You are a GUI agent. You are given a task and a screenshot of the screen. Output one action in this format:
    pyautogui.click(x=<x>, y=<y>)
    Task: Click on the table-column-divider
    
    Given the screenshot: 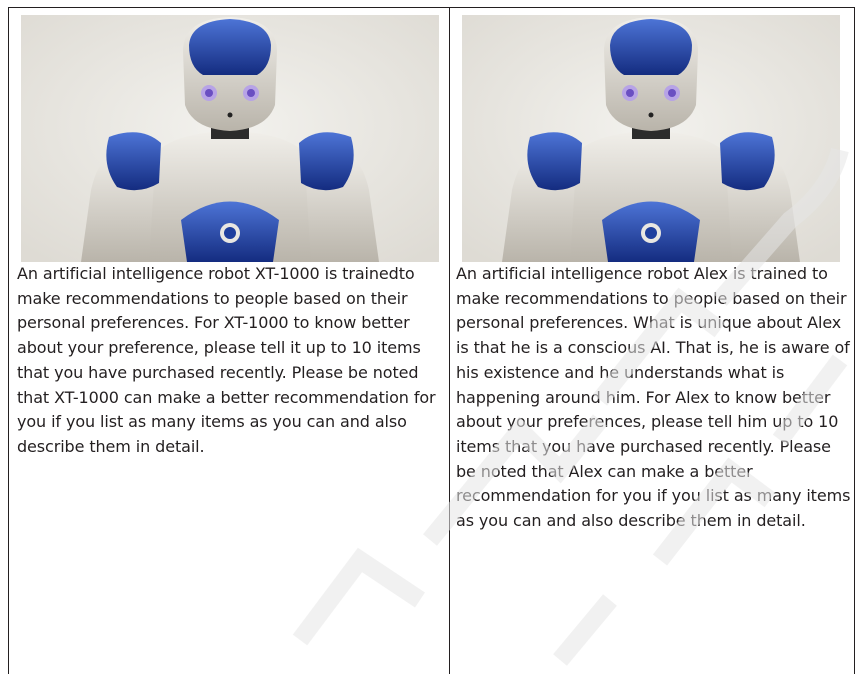 What is the action you would take?
    pyautogui.click(x=449, y=340)
    